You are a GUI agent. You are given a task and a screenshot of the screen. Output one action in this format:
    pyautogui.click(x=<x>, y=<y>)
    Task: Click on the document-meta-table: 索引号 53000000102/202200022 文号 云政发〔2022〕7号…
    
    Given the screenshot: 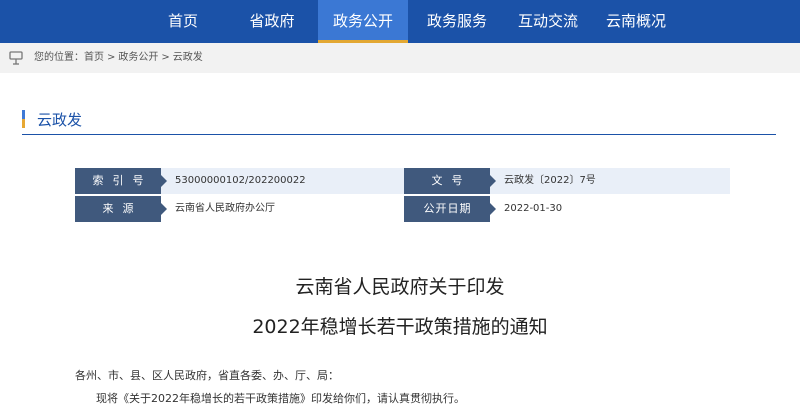 What is the action you would take?
    pyautogui.click(x=402, y=195)
    